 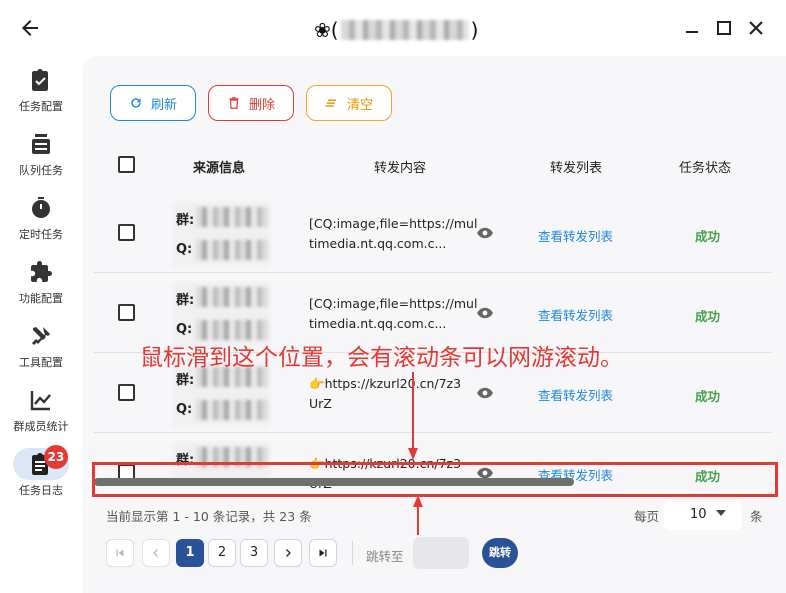 I want to click on jump-button: 跳转, so click(x=500, y=553).